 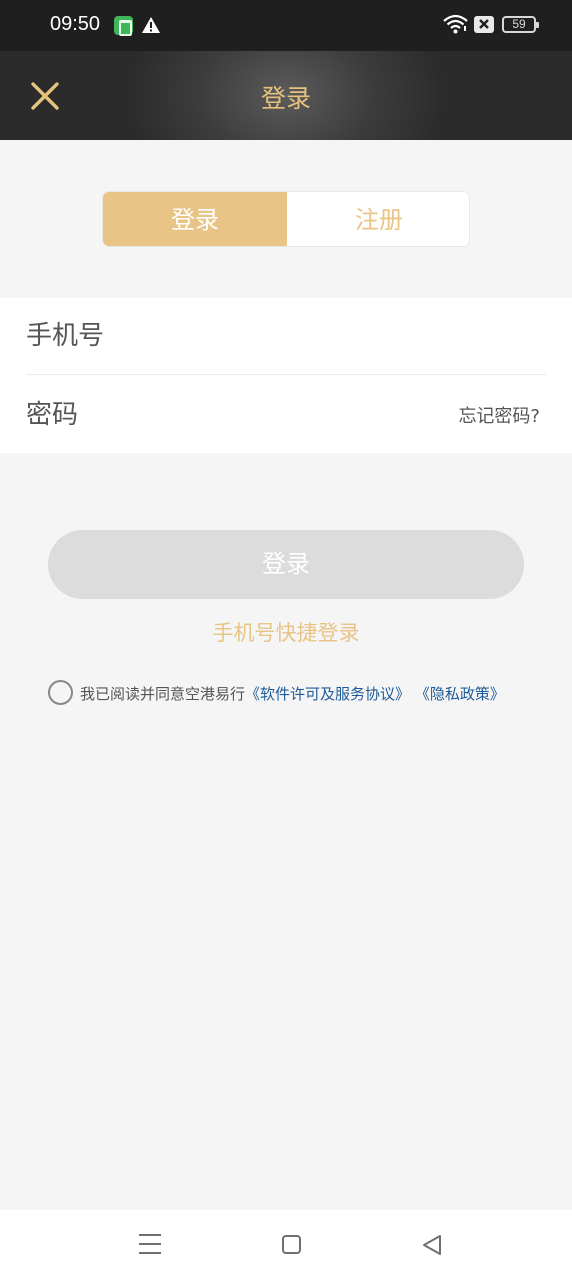 I want to click on warning-icon, so click(x=151, y=25).